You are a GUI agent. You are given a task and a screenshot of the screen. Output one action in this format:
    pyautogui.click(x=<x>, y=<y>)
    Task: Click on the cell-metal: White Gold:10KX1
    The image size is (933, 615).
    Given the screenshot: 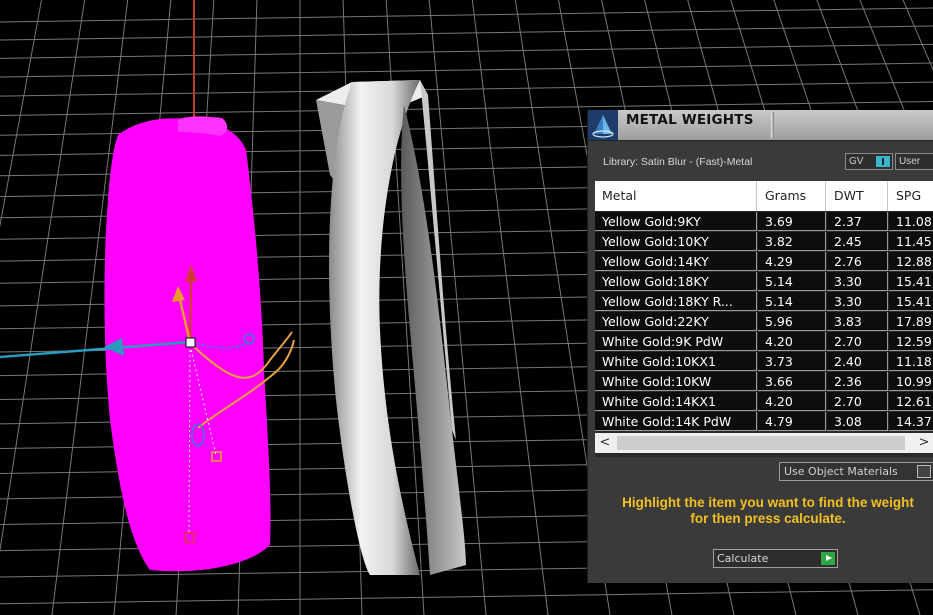 What is the action you would take?
    pyautogui.click(x=676, y=361)
    